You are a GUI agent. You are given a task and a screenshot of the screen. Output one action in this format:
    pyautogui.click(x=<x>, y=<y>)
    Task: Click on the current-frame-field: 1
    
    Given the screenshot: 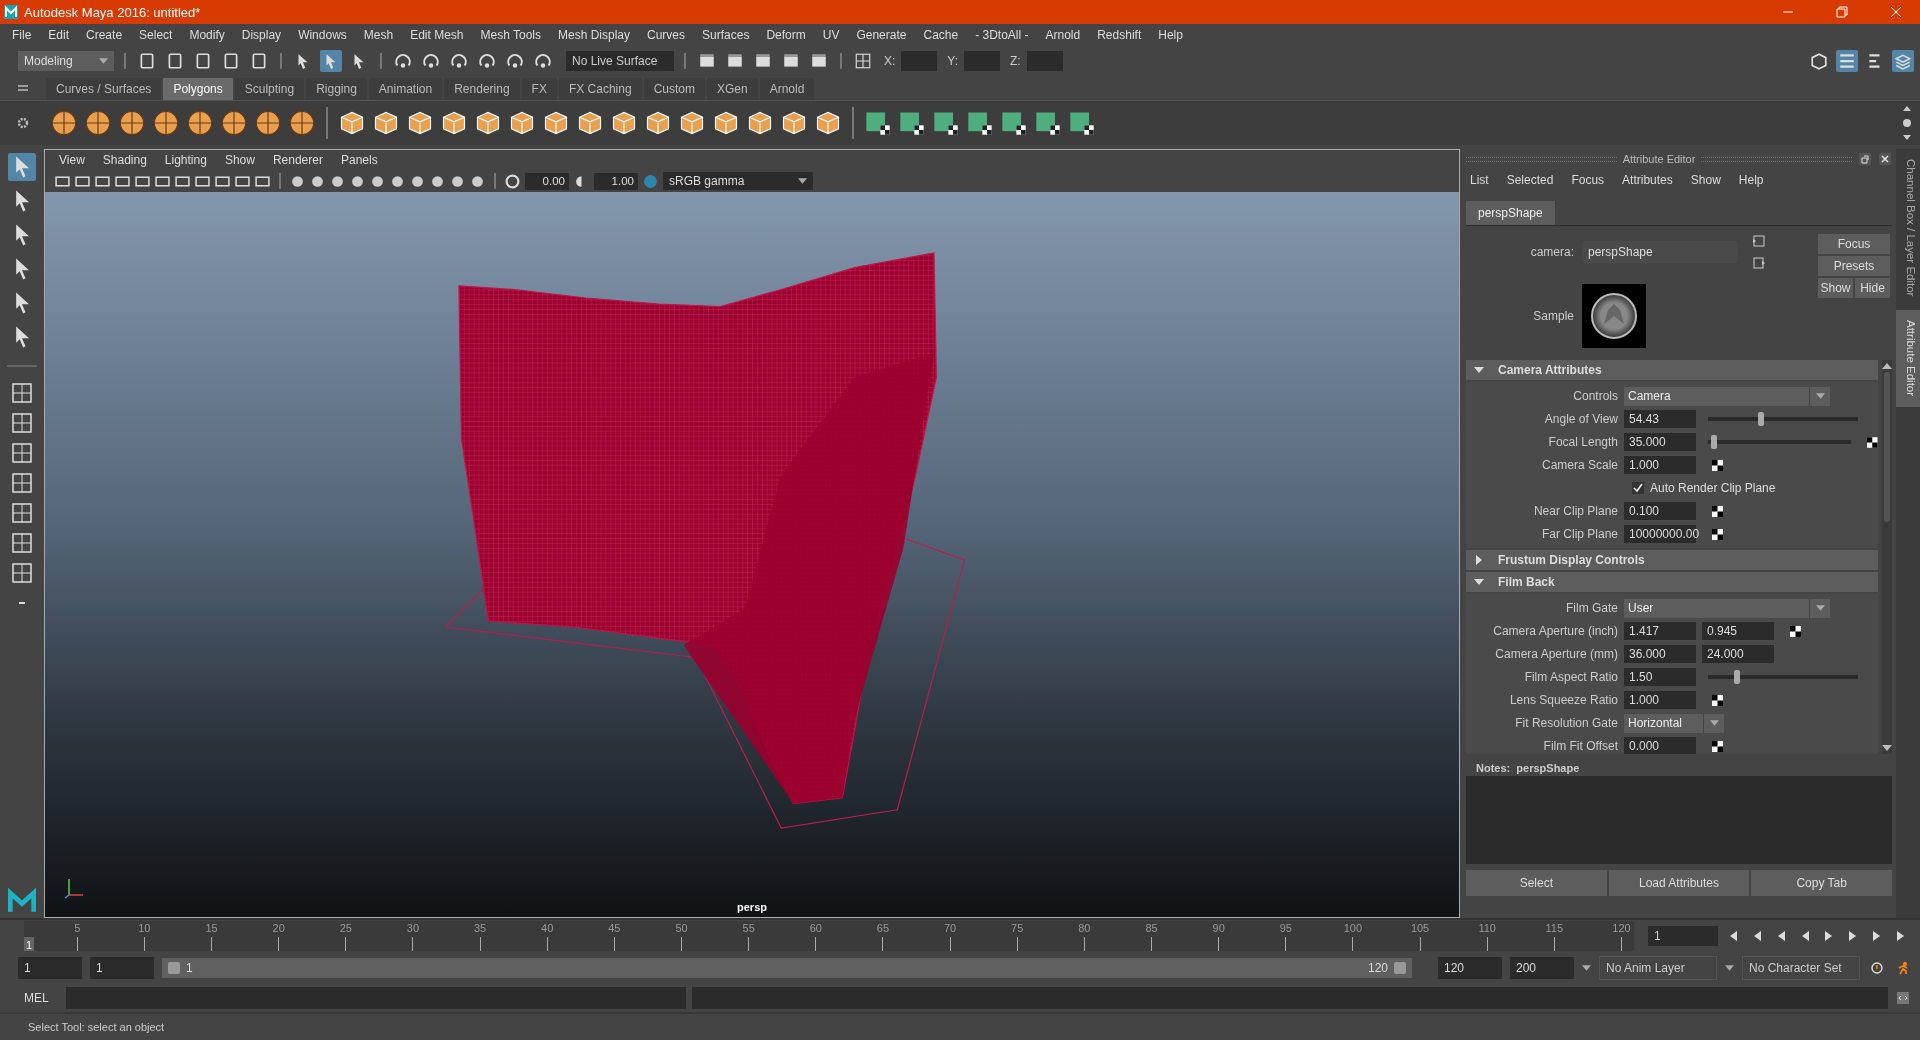 What is the action you would take?
    pyautogui.click(x=1683, y=936)
    